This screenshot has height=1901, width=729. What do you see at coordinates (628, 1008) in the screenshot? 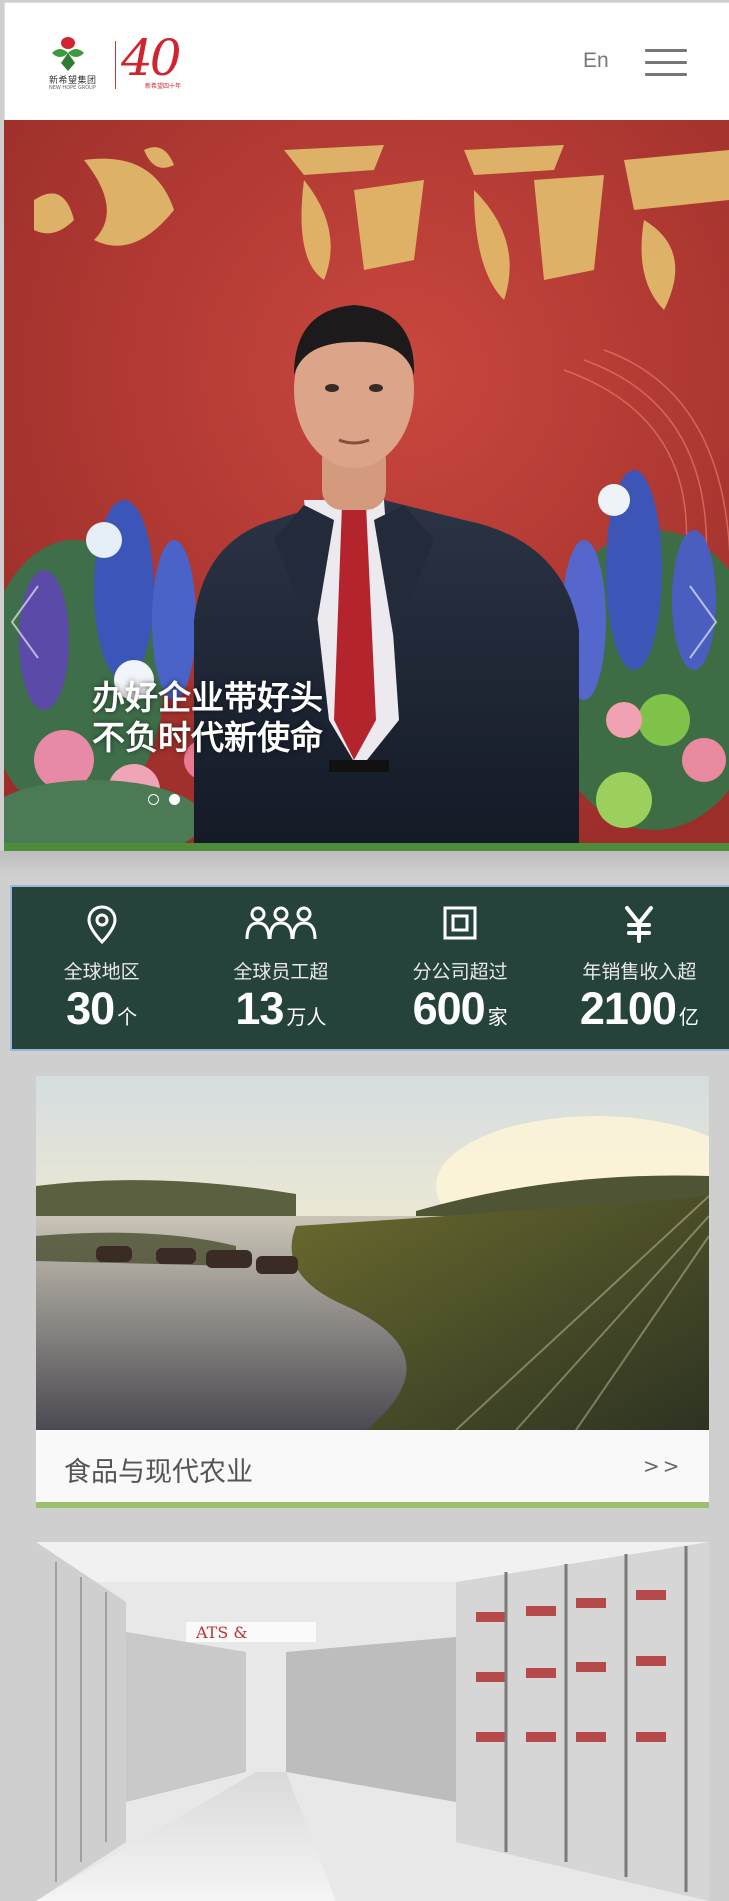
I see `stat-number: 2100` at bounding box center [628, 1008].